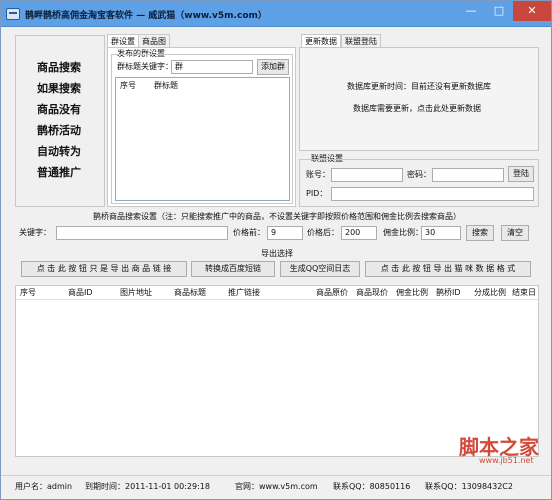 The height and width of the screenshot is (500, 552). Describe the element at coordinates (202, 139) in the screenshot. I see `group-list` at that location.